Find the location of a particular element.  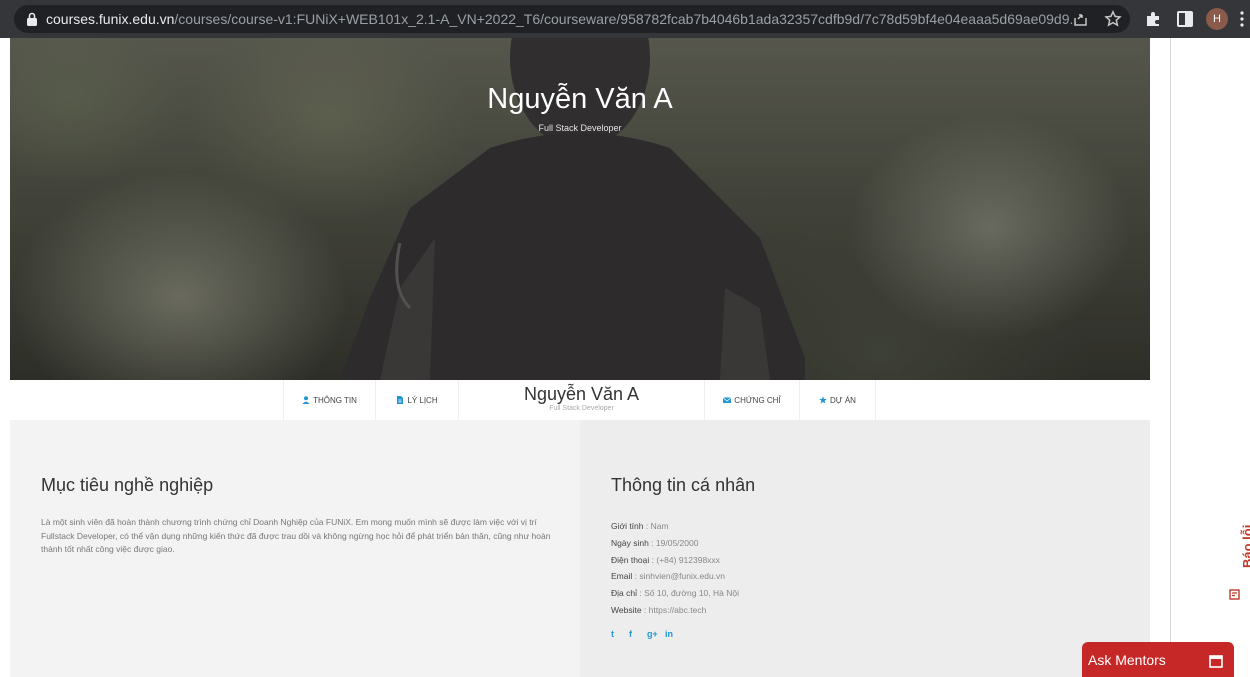

info-value: 19/05/2000 is located at coordinates (677, 542).